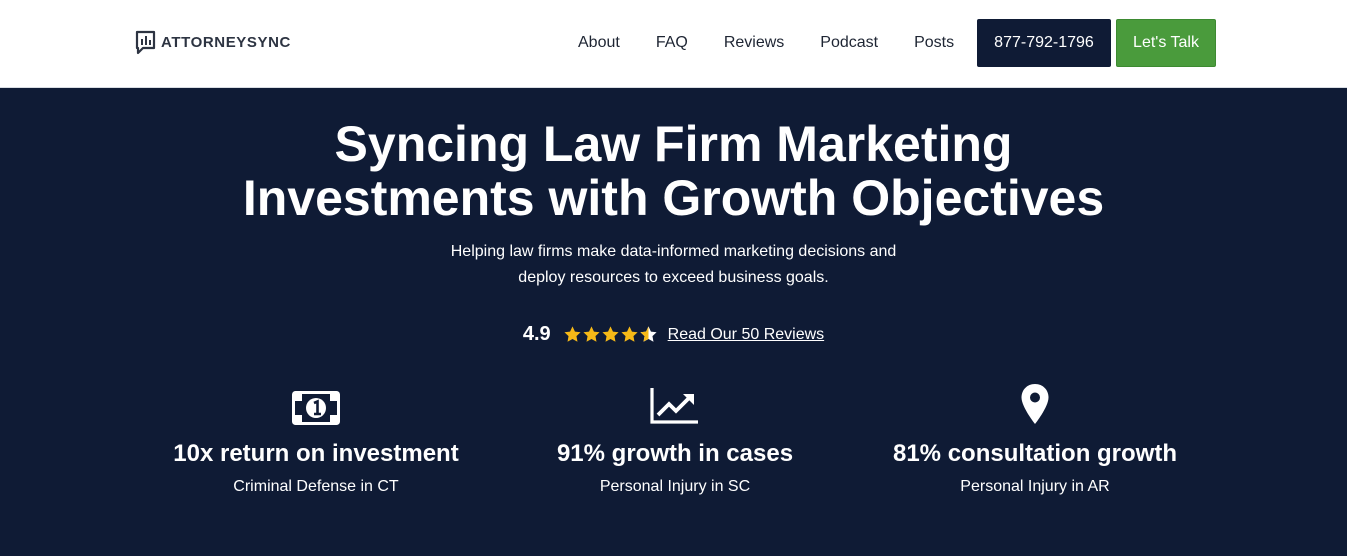 The height and width of the screenshot is (556, 1347). What do you see at coordinates (754, 43) in the screenshot?
I see `nav-reviews: Reviews` at bounding box center [754, 43].